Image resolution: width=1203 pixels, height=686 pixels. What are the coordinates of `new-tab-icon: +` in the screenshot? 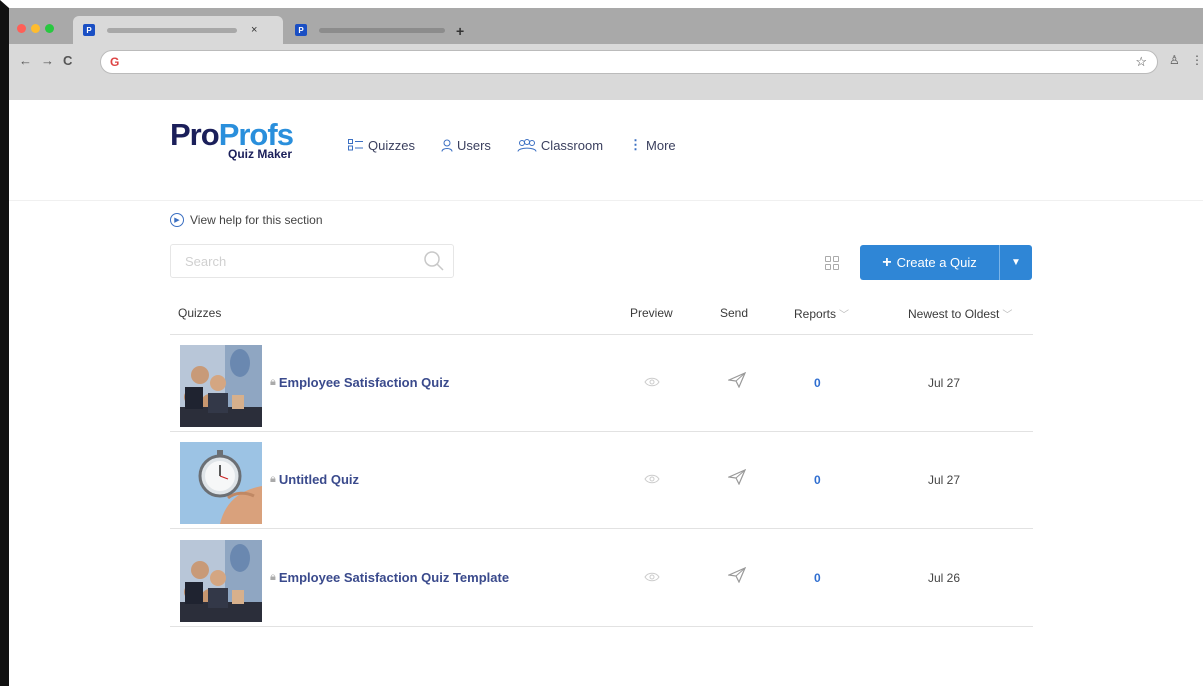 It's located at (460, 31).